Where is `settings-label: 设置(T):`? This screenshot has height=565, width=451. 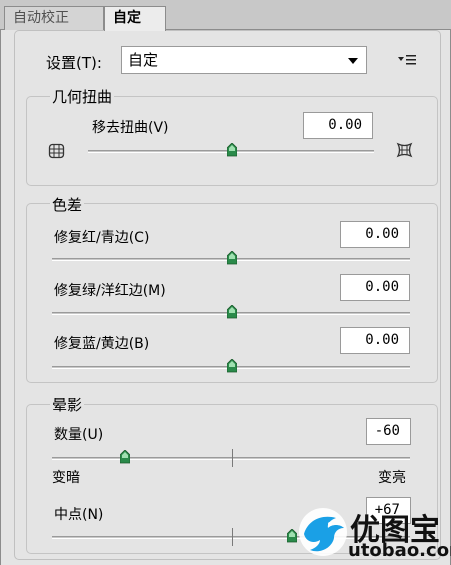 settings-label: 设置(T): is located at coordinates (74, 63).